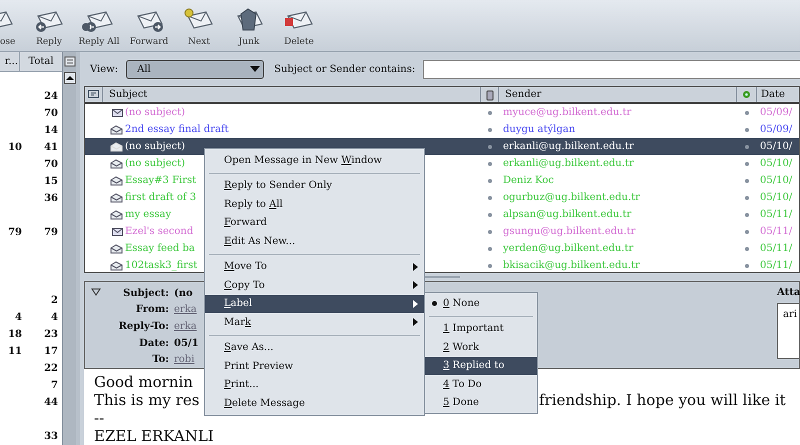 The height and width of the screenshot is (445, 800). Describe the element at coordinates (147, 400) in the screenshot. I see `body-text: This is my res` at that location.